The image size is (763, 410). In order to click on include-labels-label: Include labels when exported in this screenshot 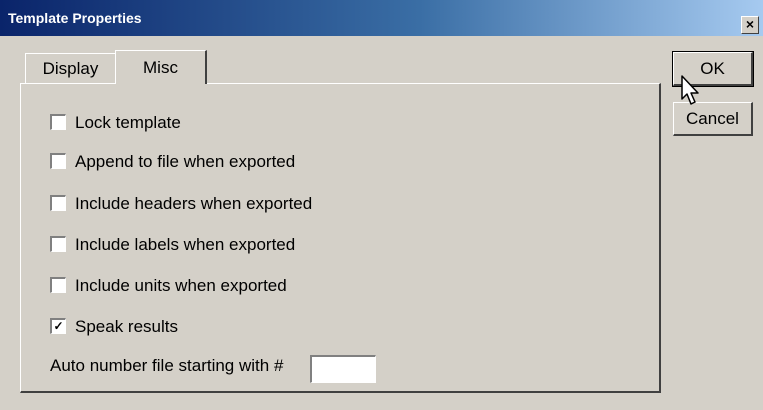, I will do `click(185, 244)`.